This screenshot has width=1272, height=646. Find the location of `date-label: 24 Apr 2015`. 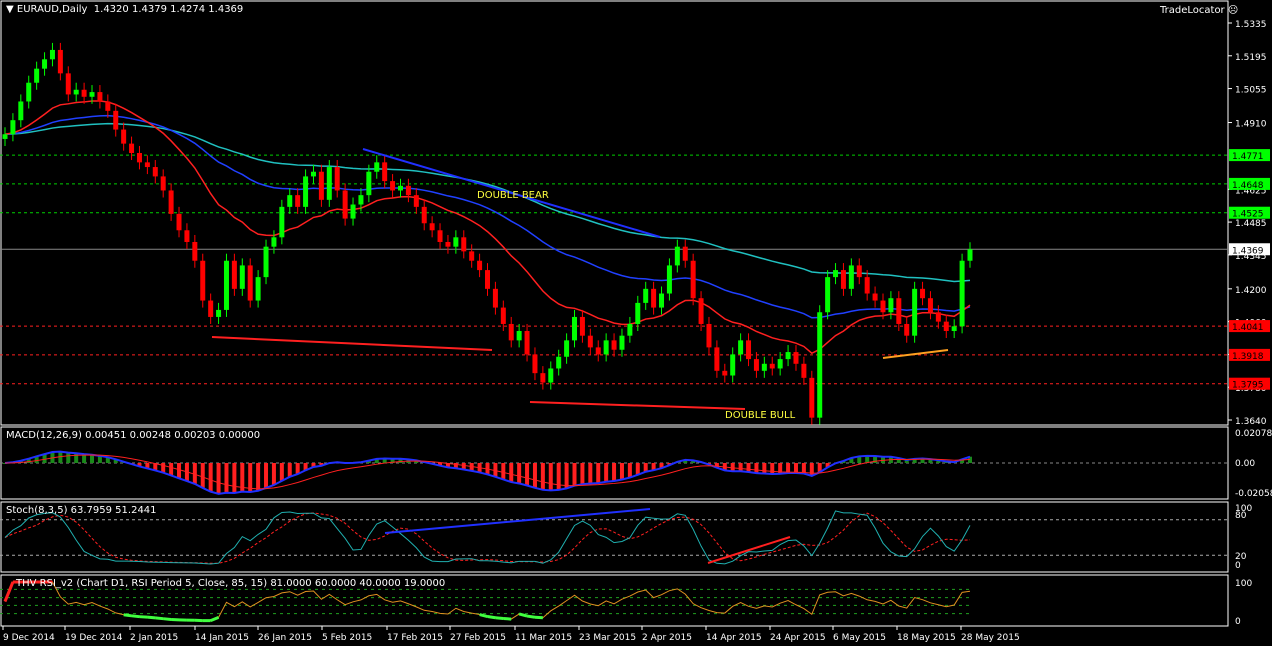

date-label: 24 Apr 2015 is located at coordinates (798, 638).